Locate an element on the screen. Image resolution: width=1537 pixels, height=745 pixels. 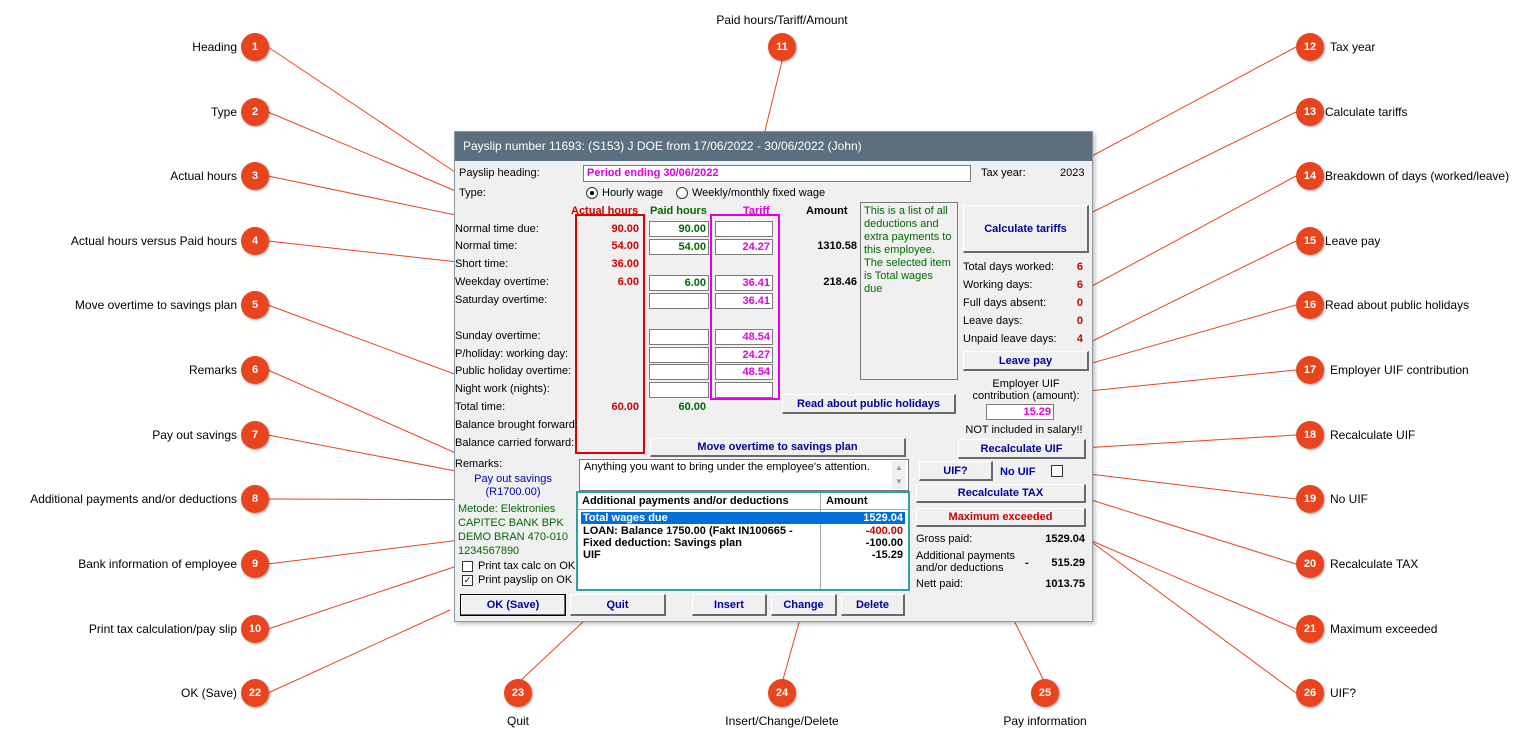
tariff-weekday-ot-input: 36.41 is located at coordinates (744, 283).